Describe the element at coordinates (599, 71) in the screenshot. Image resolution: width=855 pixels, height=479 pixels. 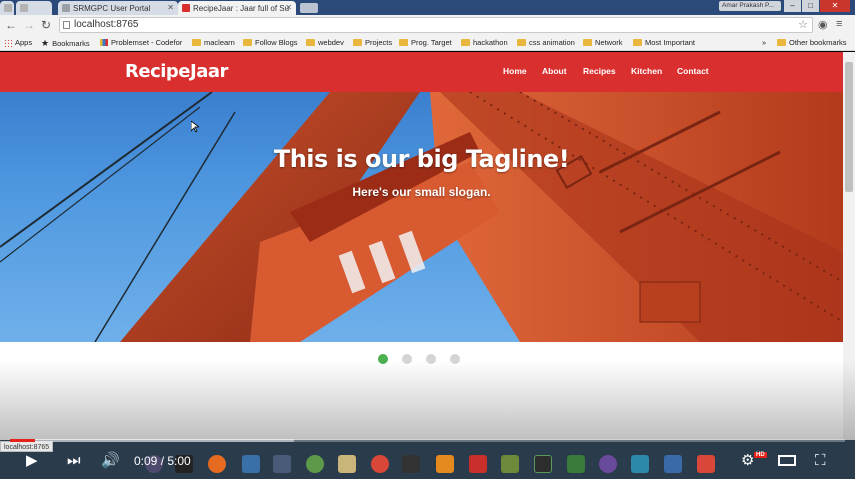
I see `nav-link-recipes: Recipes` at that location.